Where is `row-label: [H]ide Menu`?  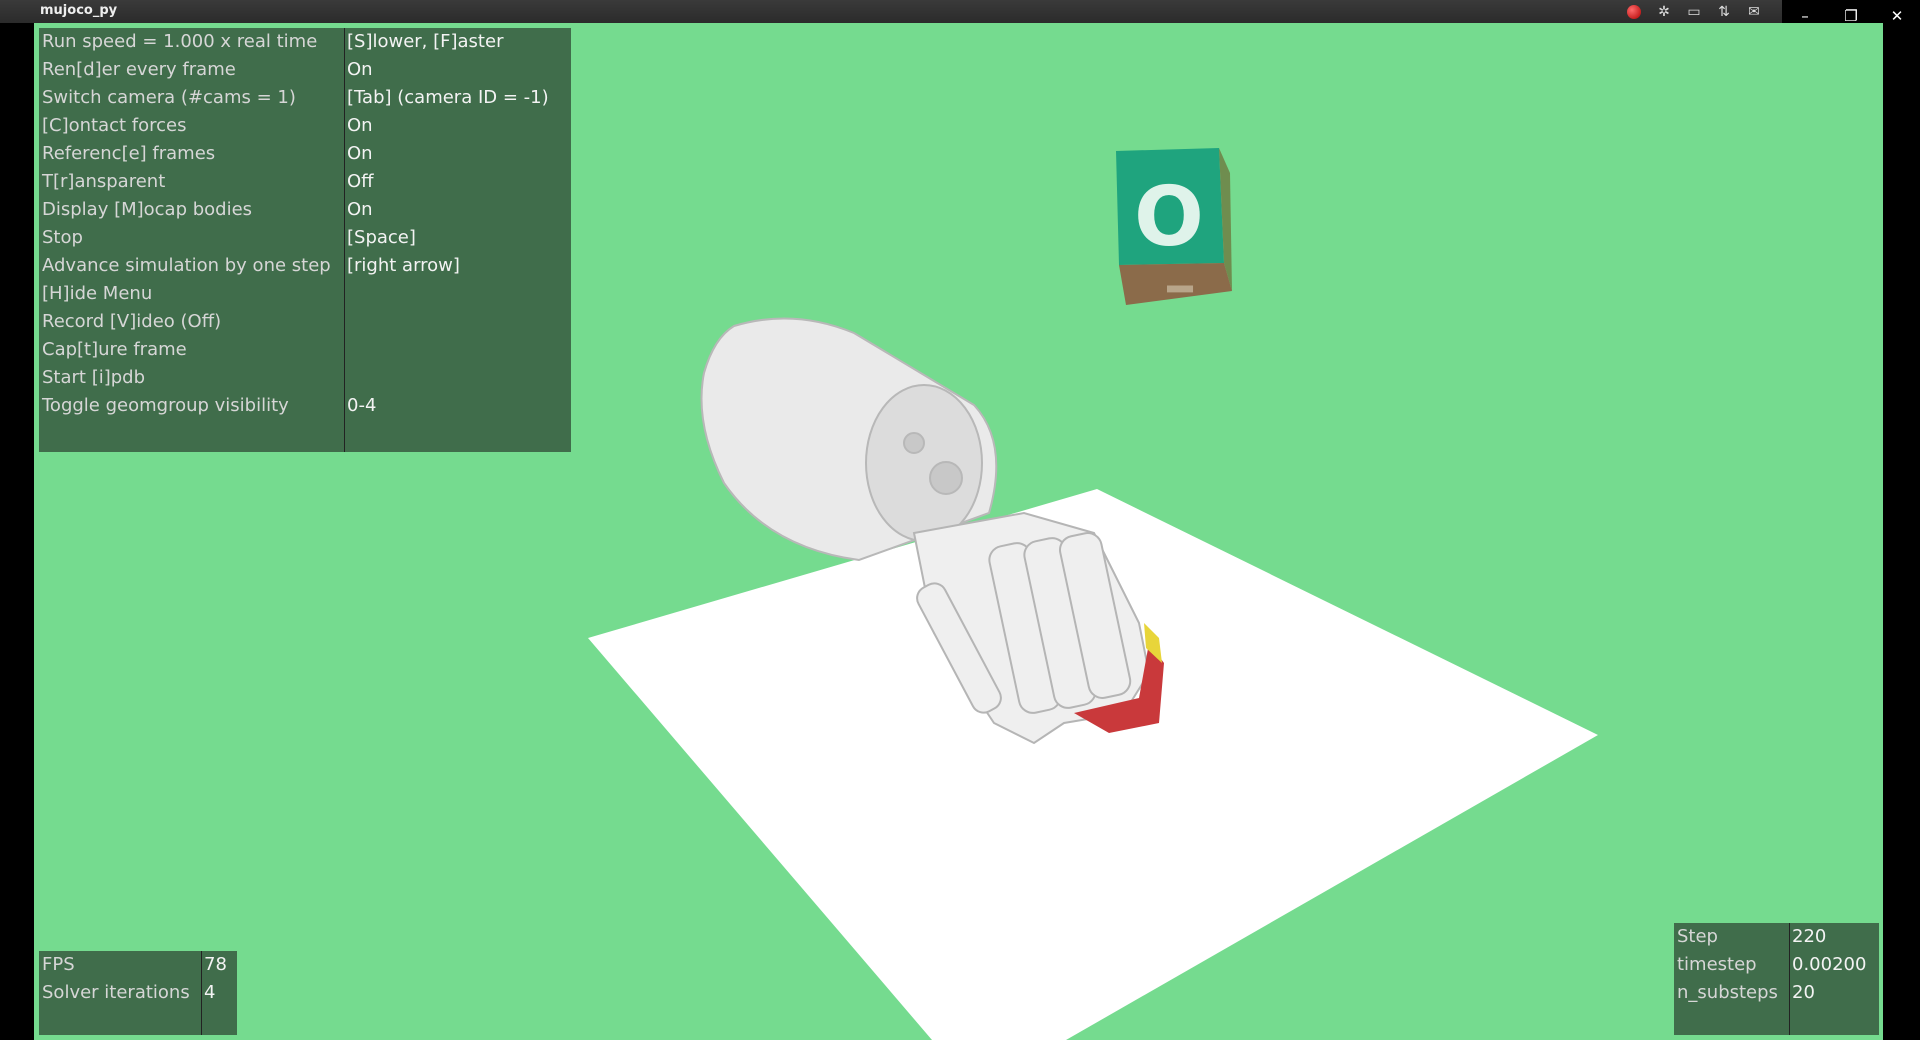
row-label: [H]ide Menu is located at coordinates (97, 293).